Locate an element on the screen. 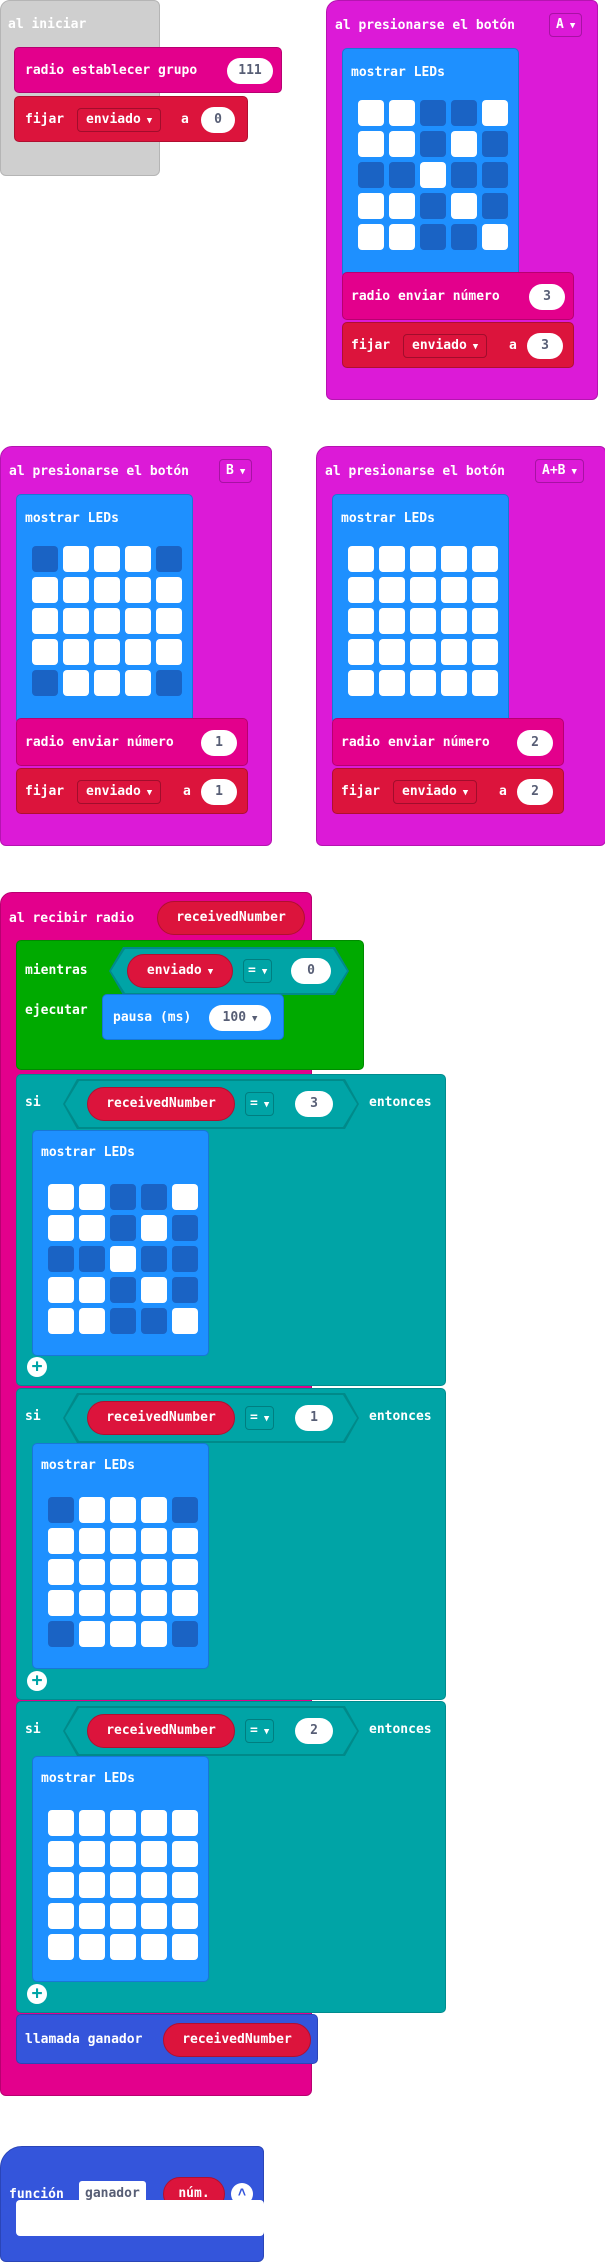 This screenshot has width=605, height=2266. call-argument-pill: receivedNumber is located at coordinates (237, 2040).